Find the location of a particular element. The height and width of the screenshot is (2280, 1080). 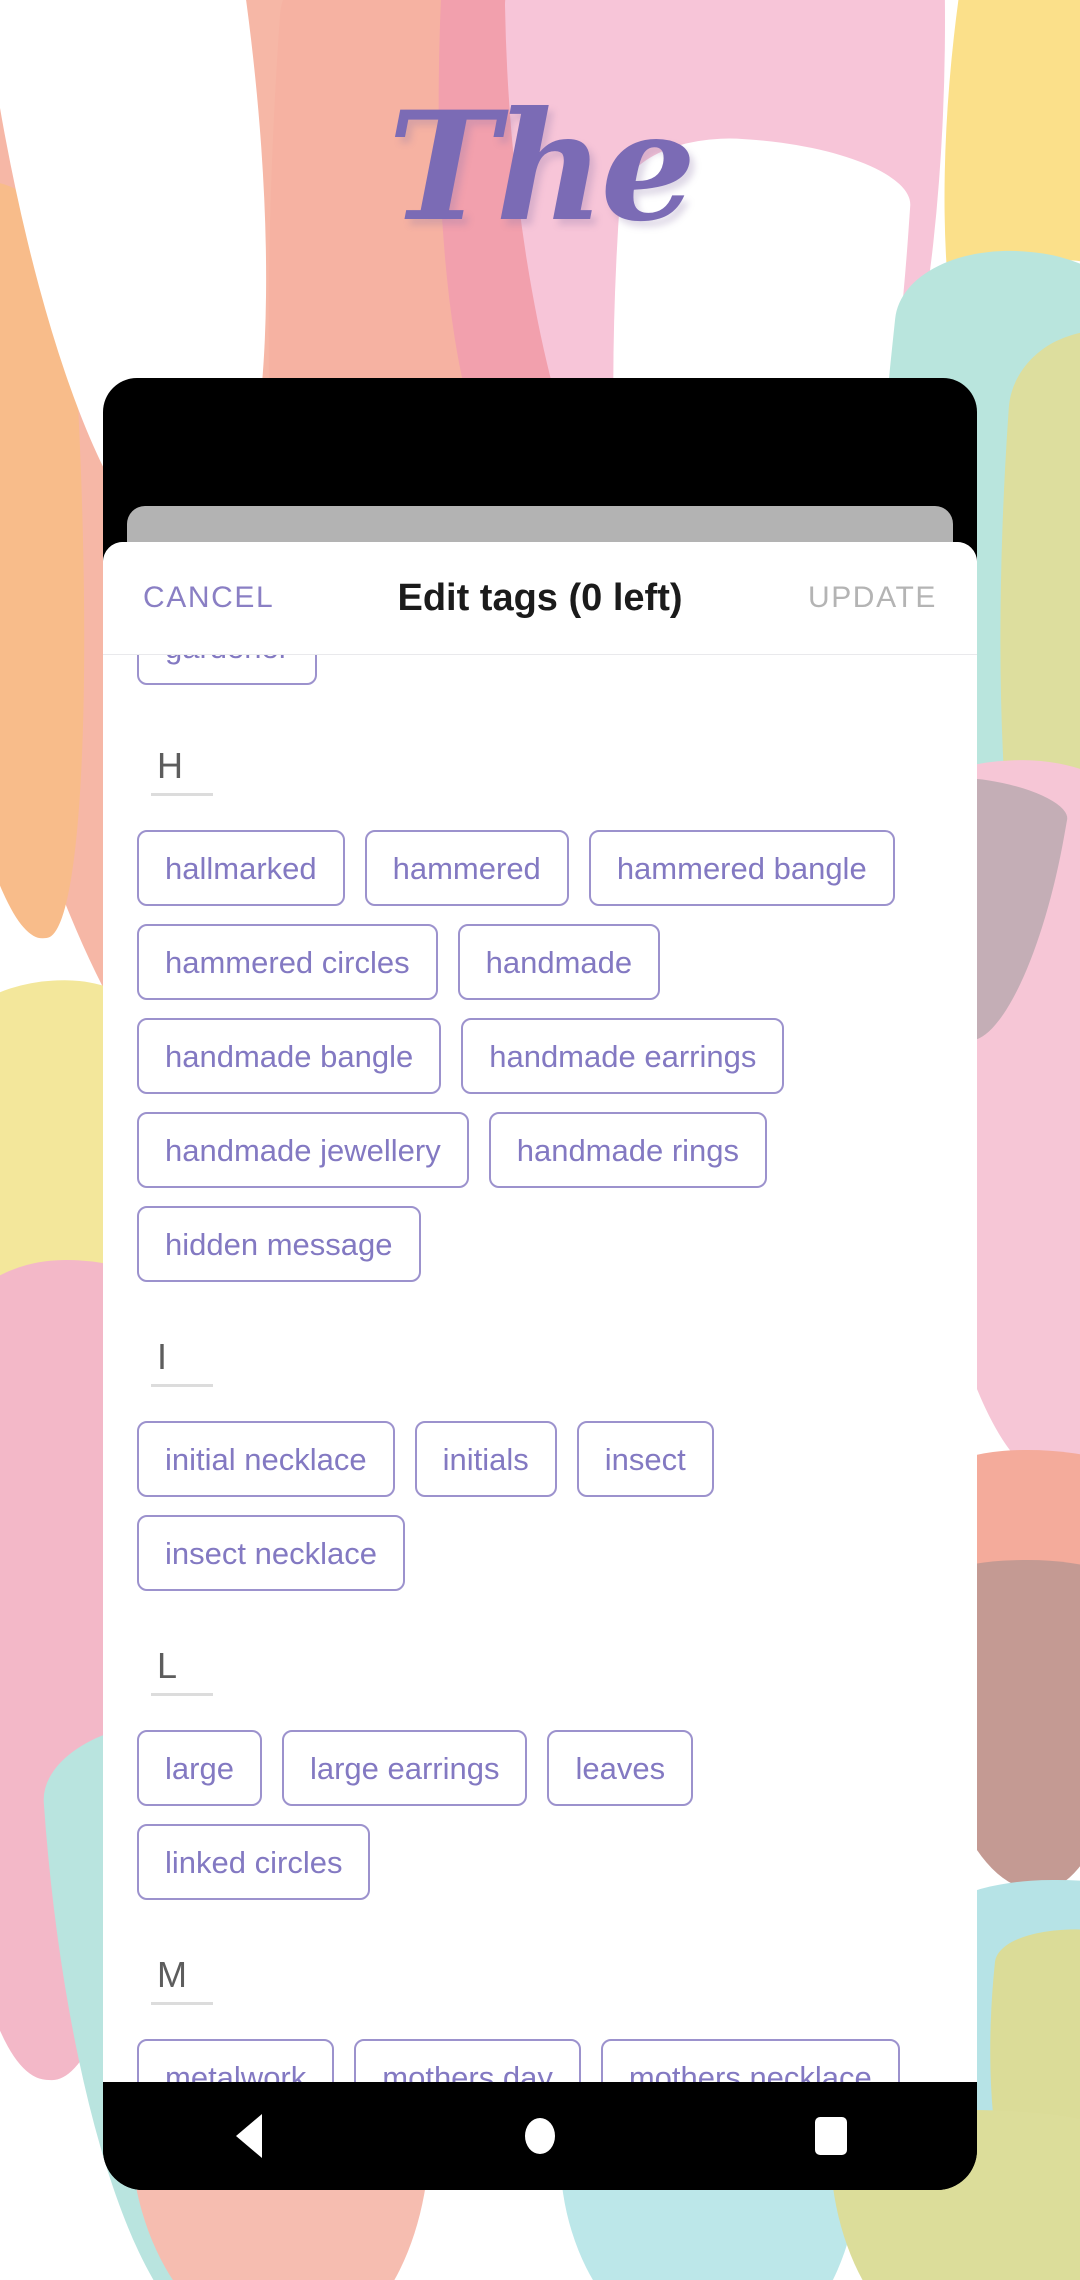

update-button: UPDATE is located at coordinates (872, 598).